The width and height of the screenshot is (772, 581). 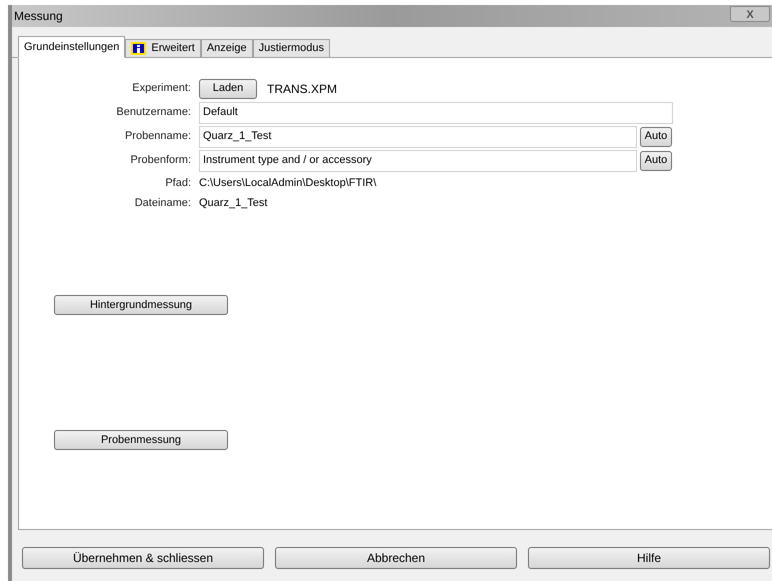 What do you see at coordinates (436, 113) in the screenshot?
I see `input-field: Default` at bounding box center [436, 113].